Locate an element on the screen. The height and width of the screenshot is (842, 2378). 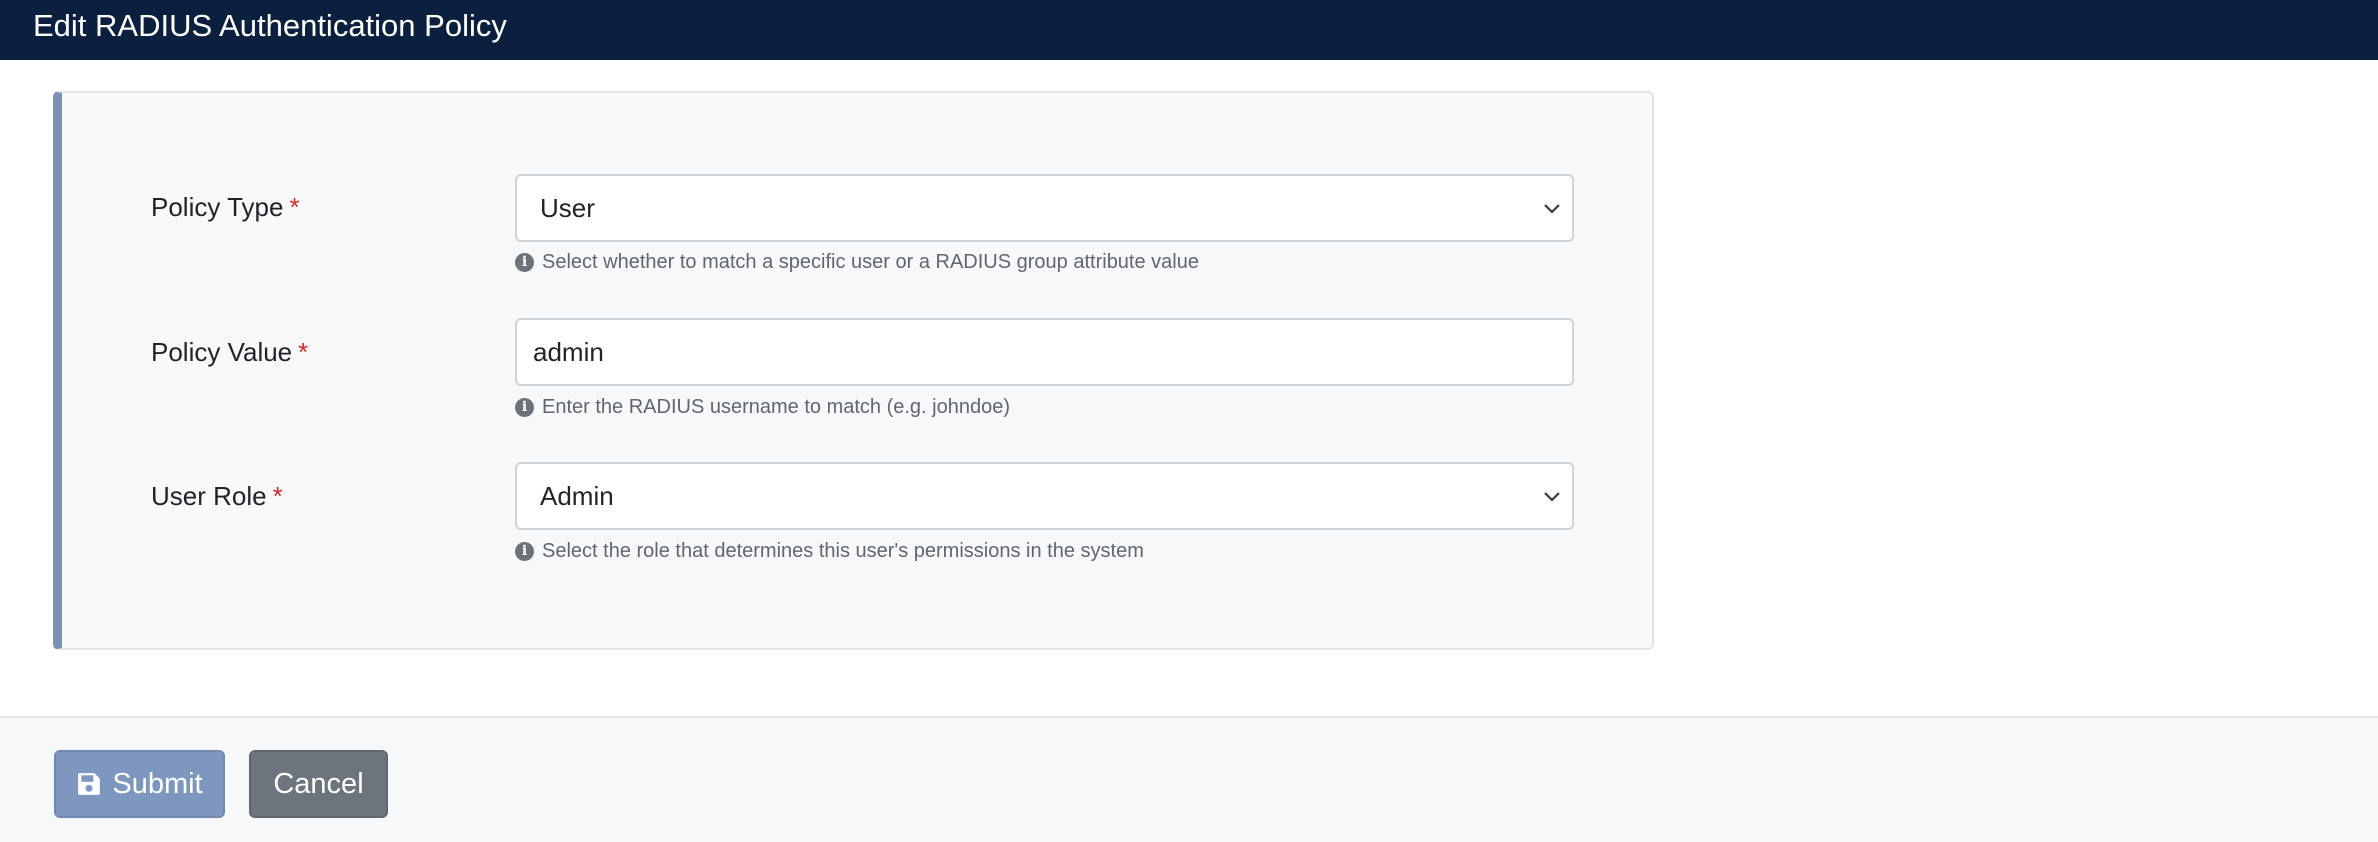
submit-button-label: Submit is located at coordinates (157, 783).